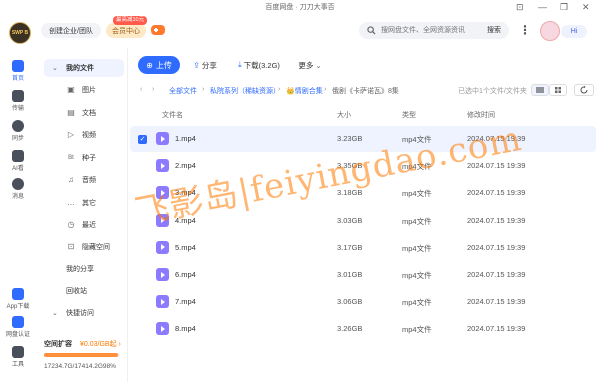  I want to click on more-menu-icon: ⋮, so click(525, 30).